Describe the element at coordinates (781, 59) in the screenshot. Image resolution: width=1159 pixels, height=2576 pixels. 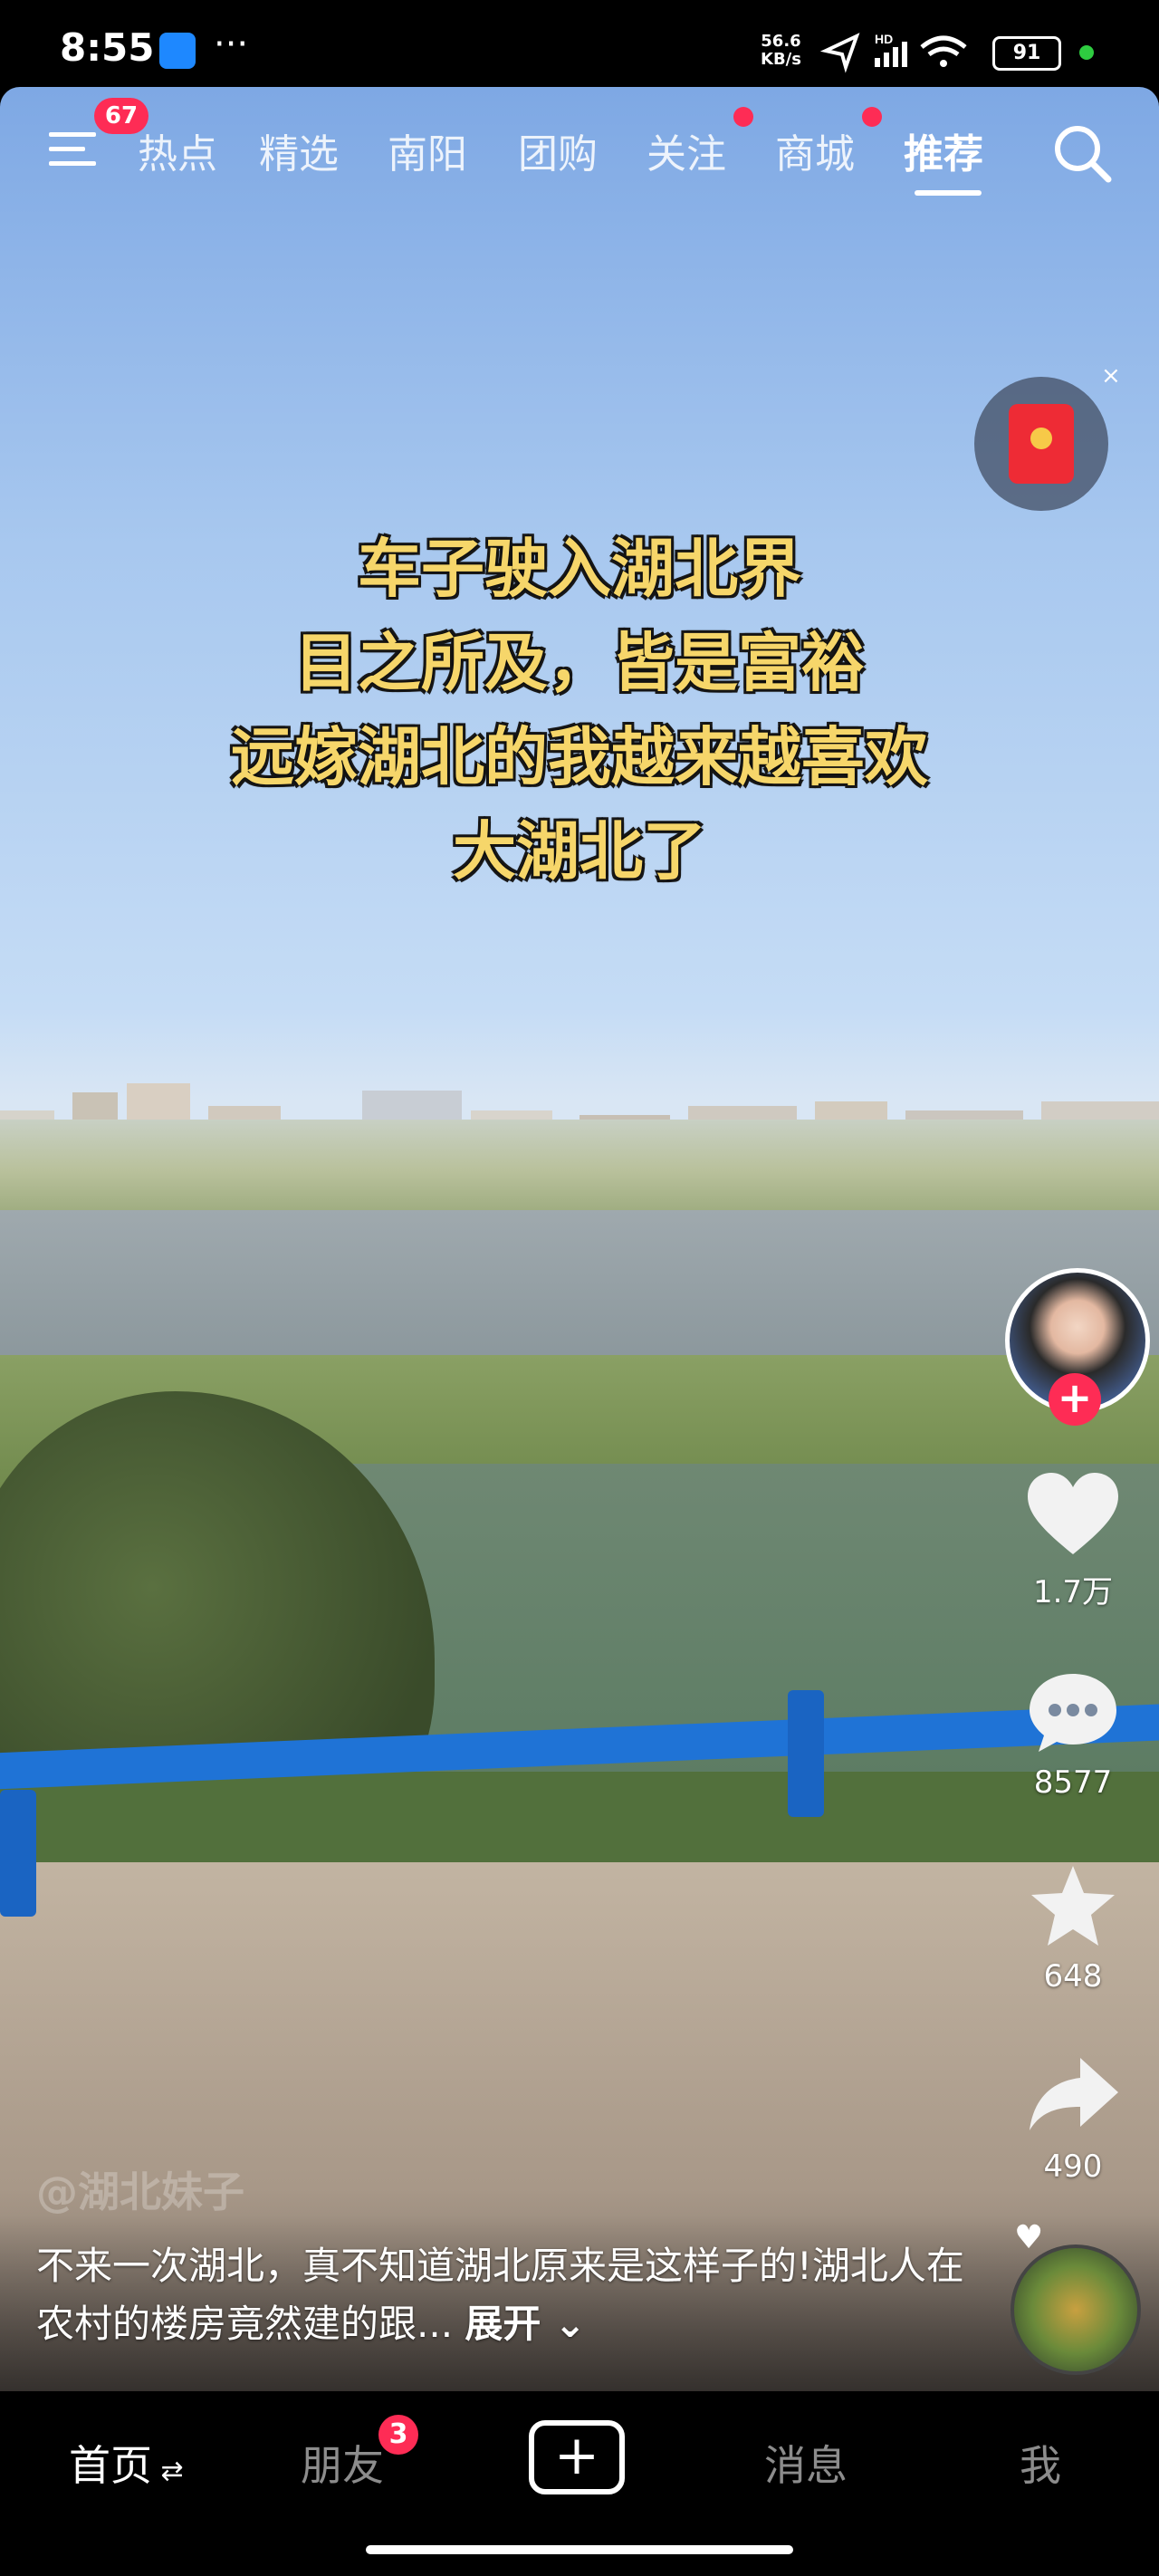
I see `net-speed-unit: KB/s` at that location.